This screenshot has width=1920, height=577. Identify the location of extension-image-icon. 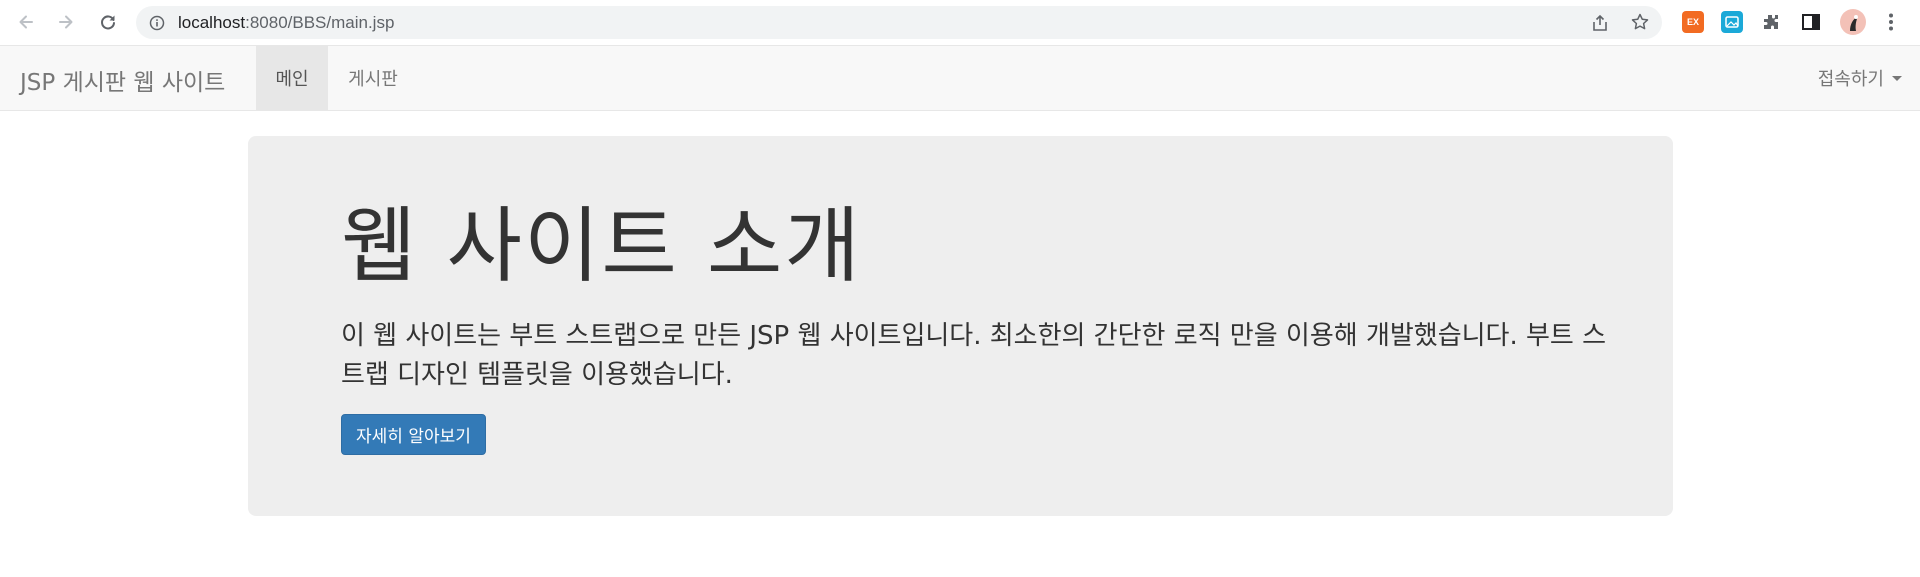
(1732, 22).